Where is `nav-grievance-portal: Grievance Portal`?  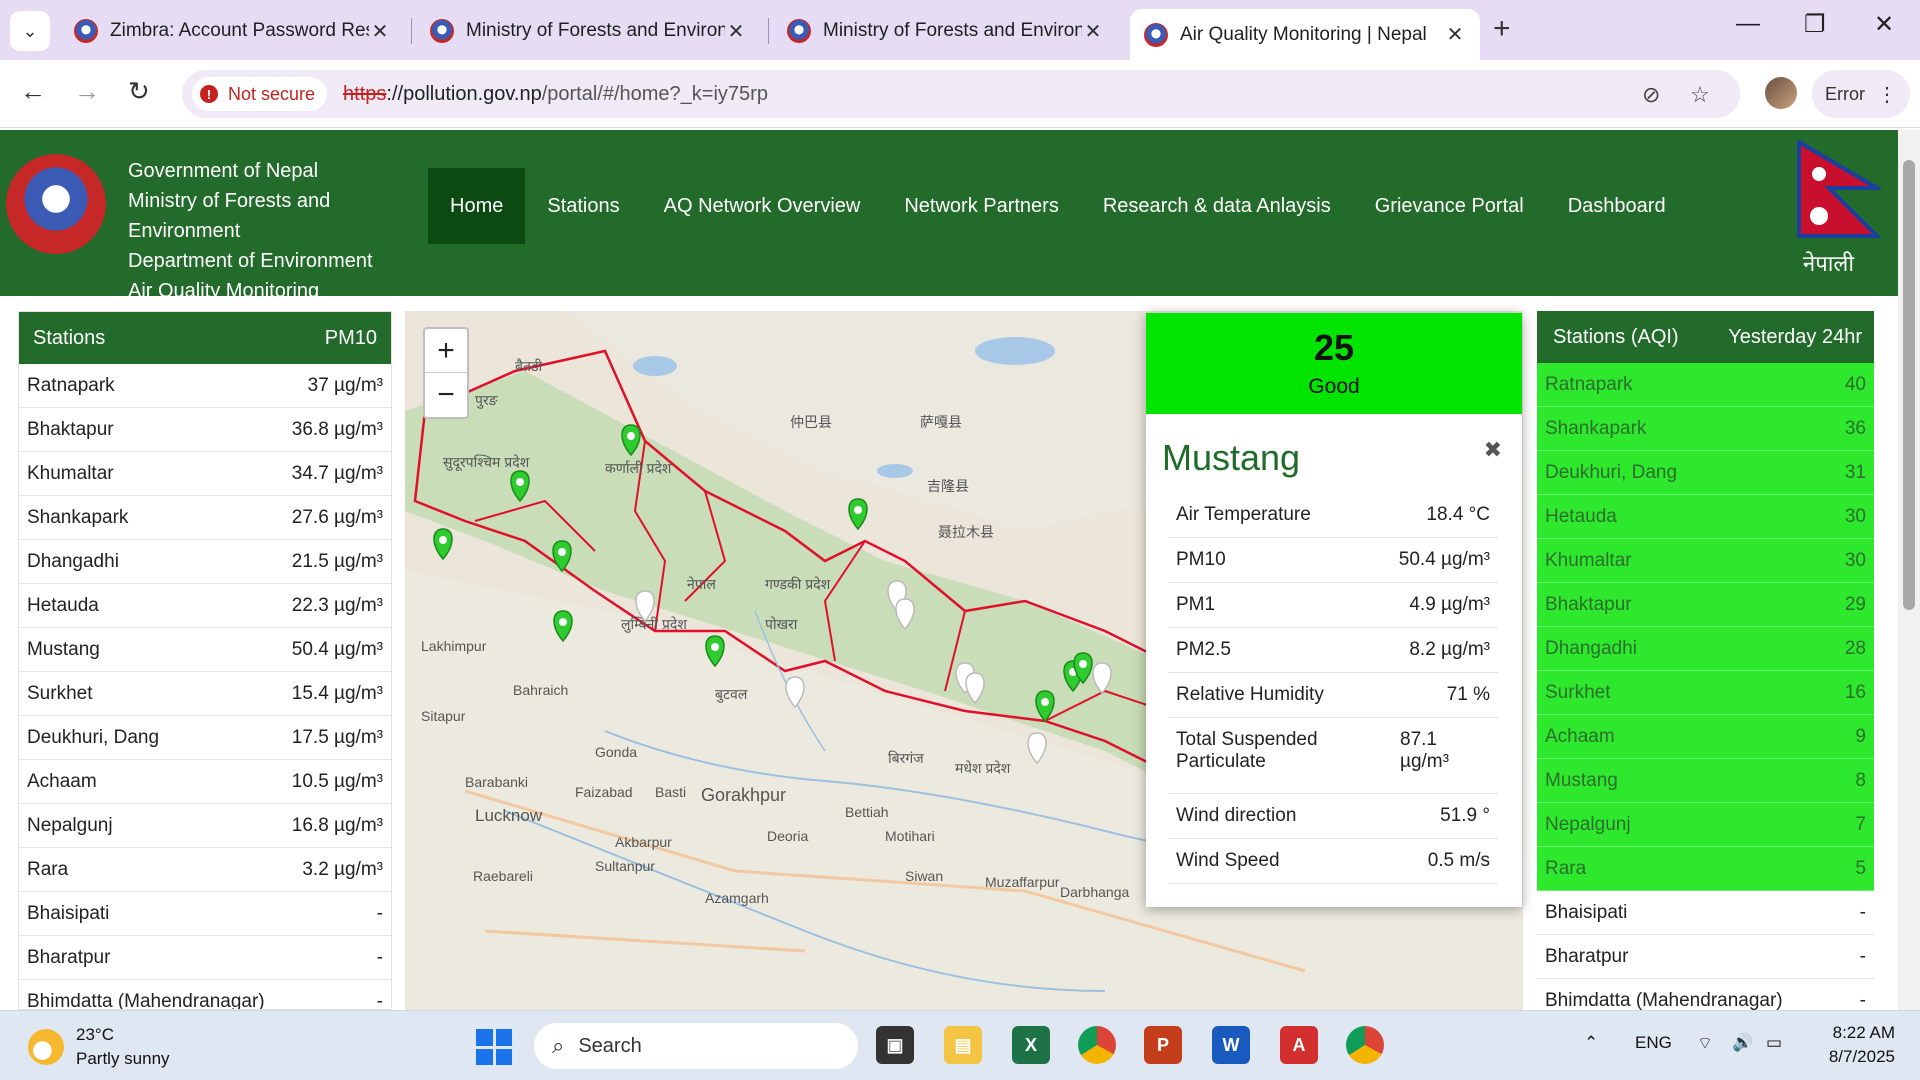 nav-grievance-portal: Grievance Portal is located at coordinates (1449, 206).